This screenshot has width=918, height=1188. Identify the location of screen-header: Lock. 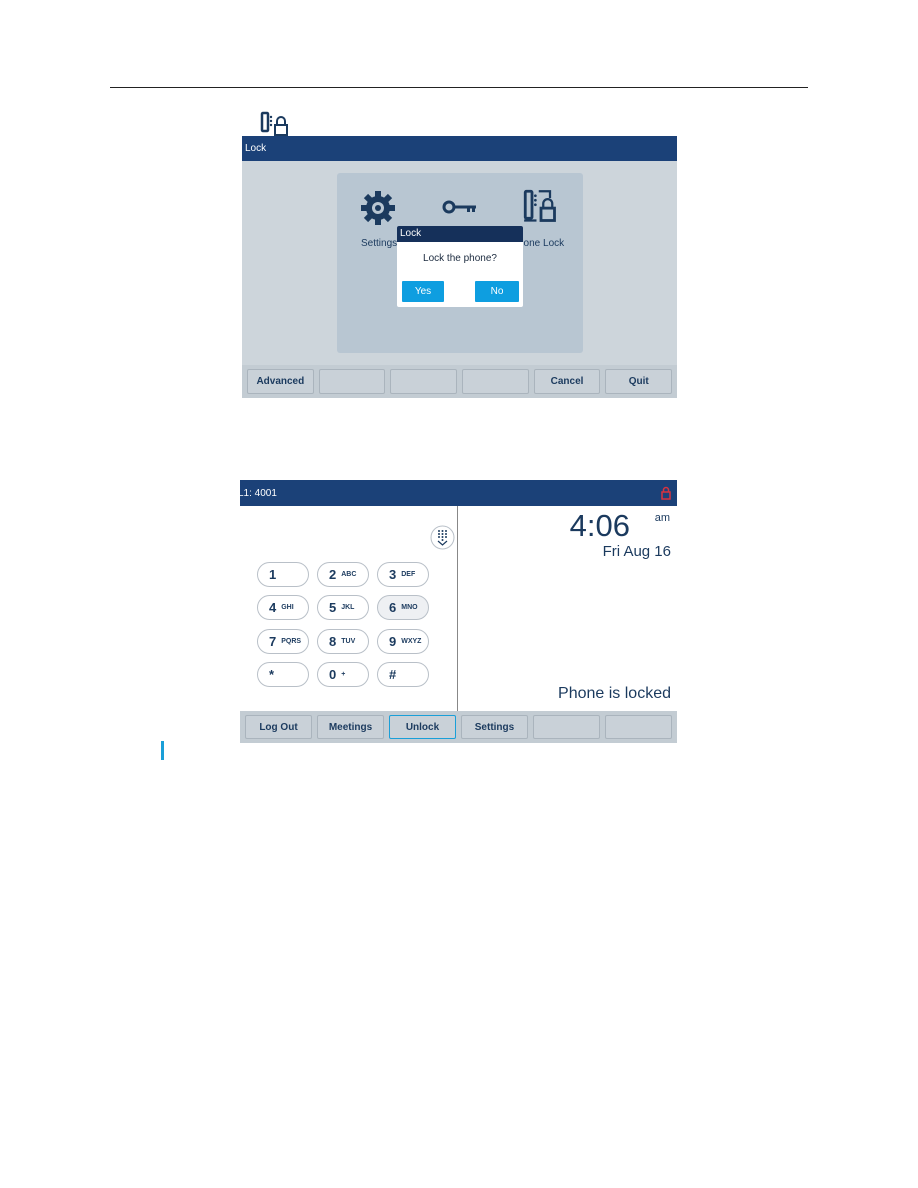
(459, 148).